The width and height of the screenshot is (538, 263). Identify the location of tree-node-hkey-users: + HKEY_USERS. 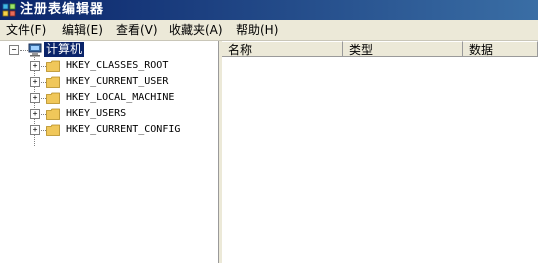
(109, 114).